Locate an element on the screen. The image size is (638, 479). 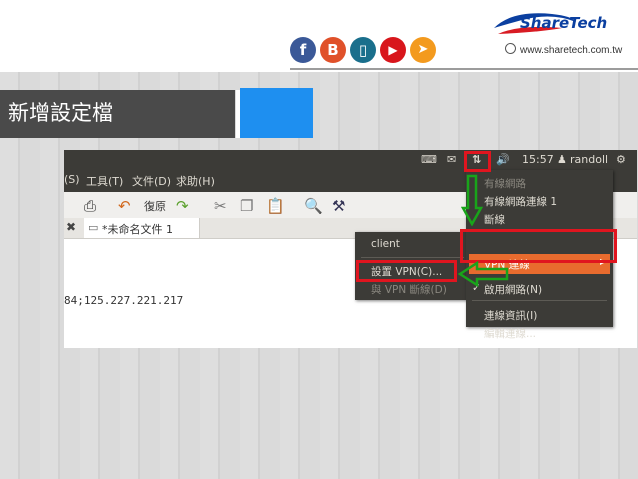
menu-item-help: 求助(H) is located at coordinates (195, 181).